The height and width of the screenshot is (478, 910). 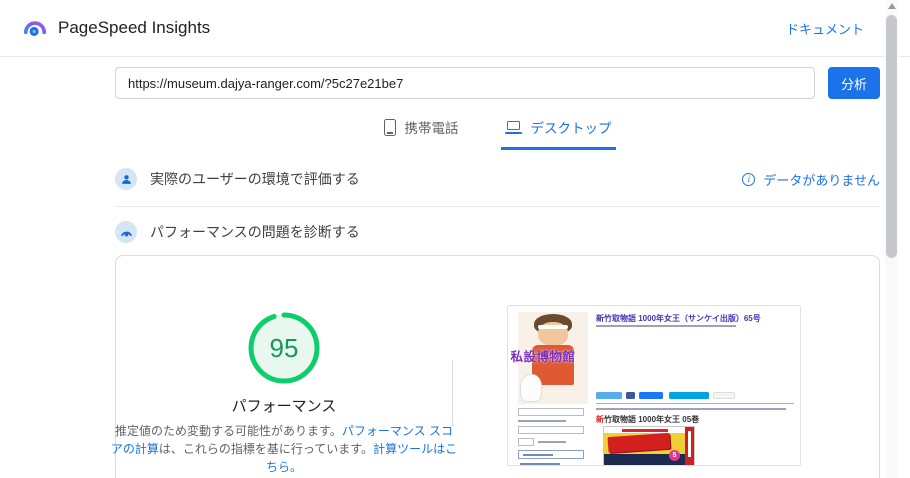 What do you see at coordinates (651, 395) in the screenshot?
I see `thumb-like-button` at bounding box center [651, 395].